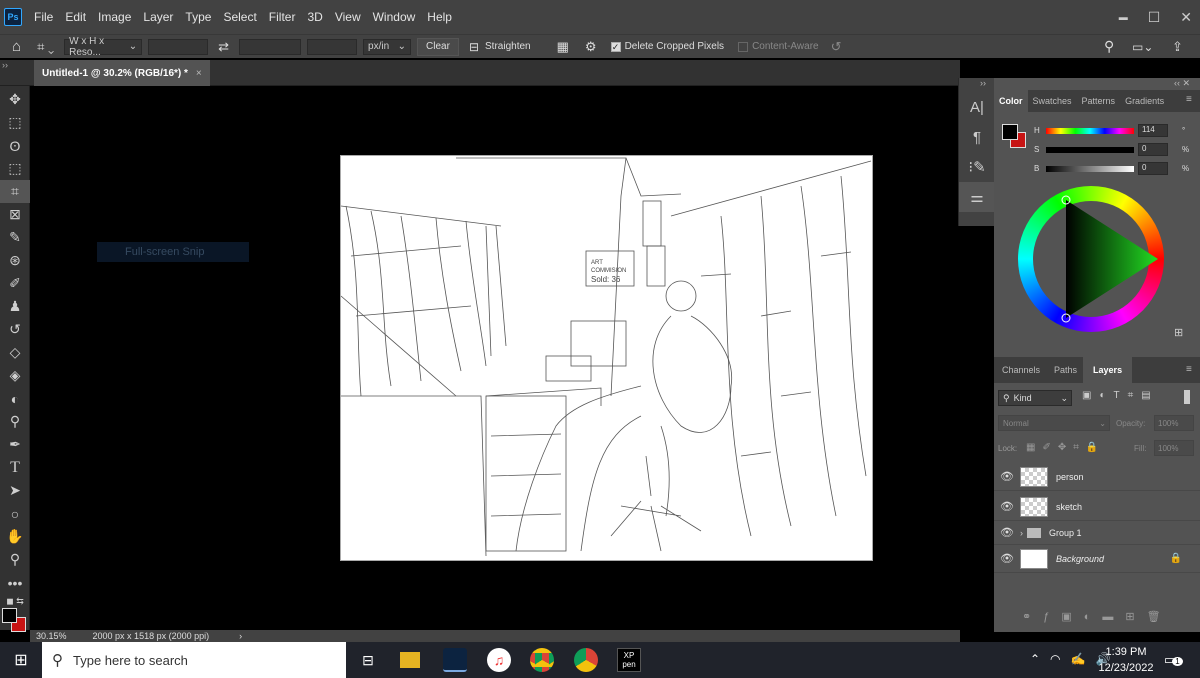  What do you see at coordinates (270, 46) in the screenshot?
I see `height-input` at bounding box center [270, 46].